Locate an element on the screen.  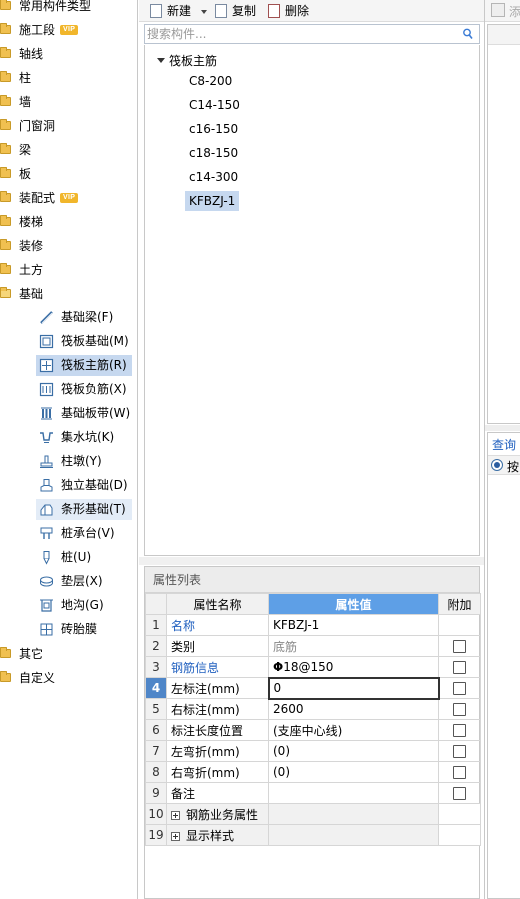
property-row: 7 左弯折(mm) (0) is located at coordinates (313, 751).